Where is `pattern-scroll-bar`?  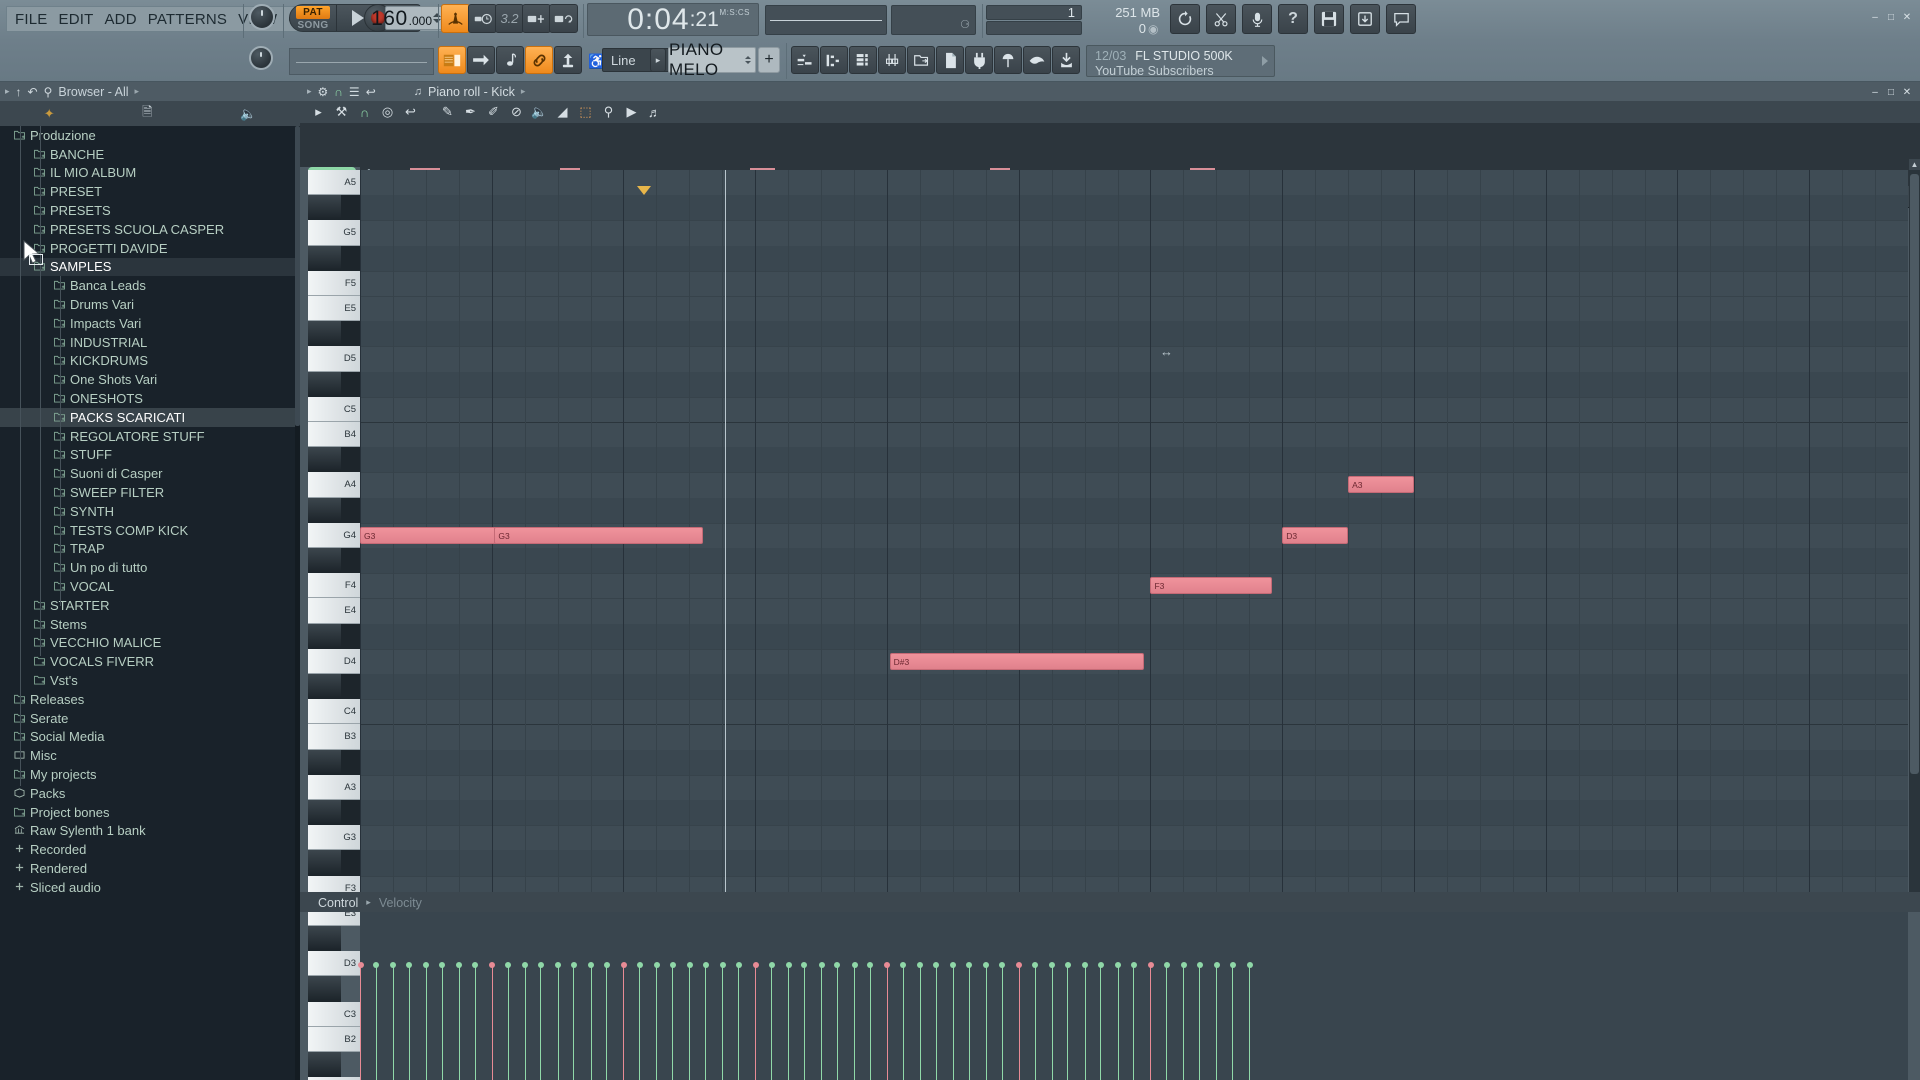
pattern-scroll-bar is located at coordinates (1034, 28).